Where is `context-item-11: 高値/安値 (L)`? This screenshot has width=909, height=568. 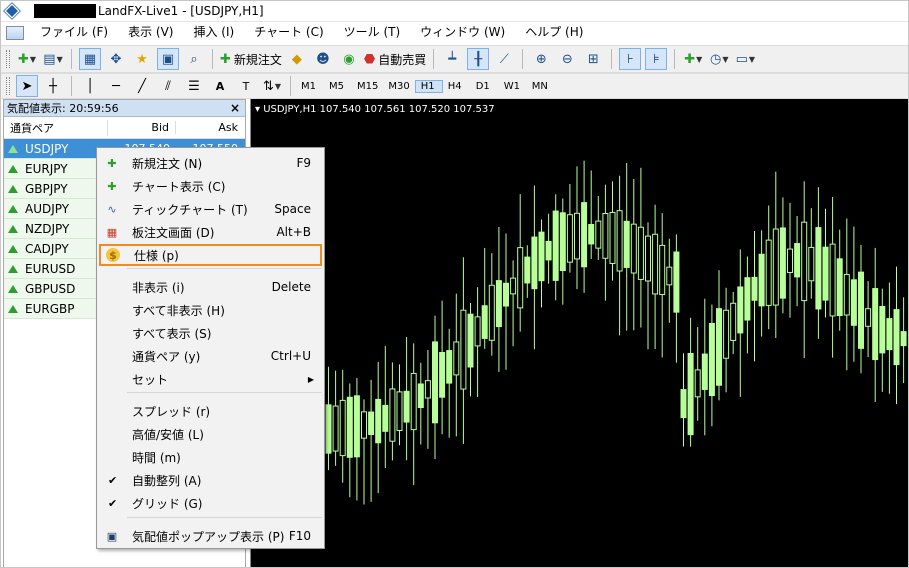
context-item-11: 高値/安値 (L) is located at coordinates (210, 434).